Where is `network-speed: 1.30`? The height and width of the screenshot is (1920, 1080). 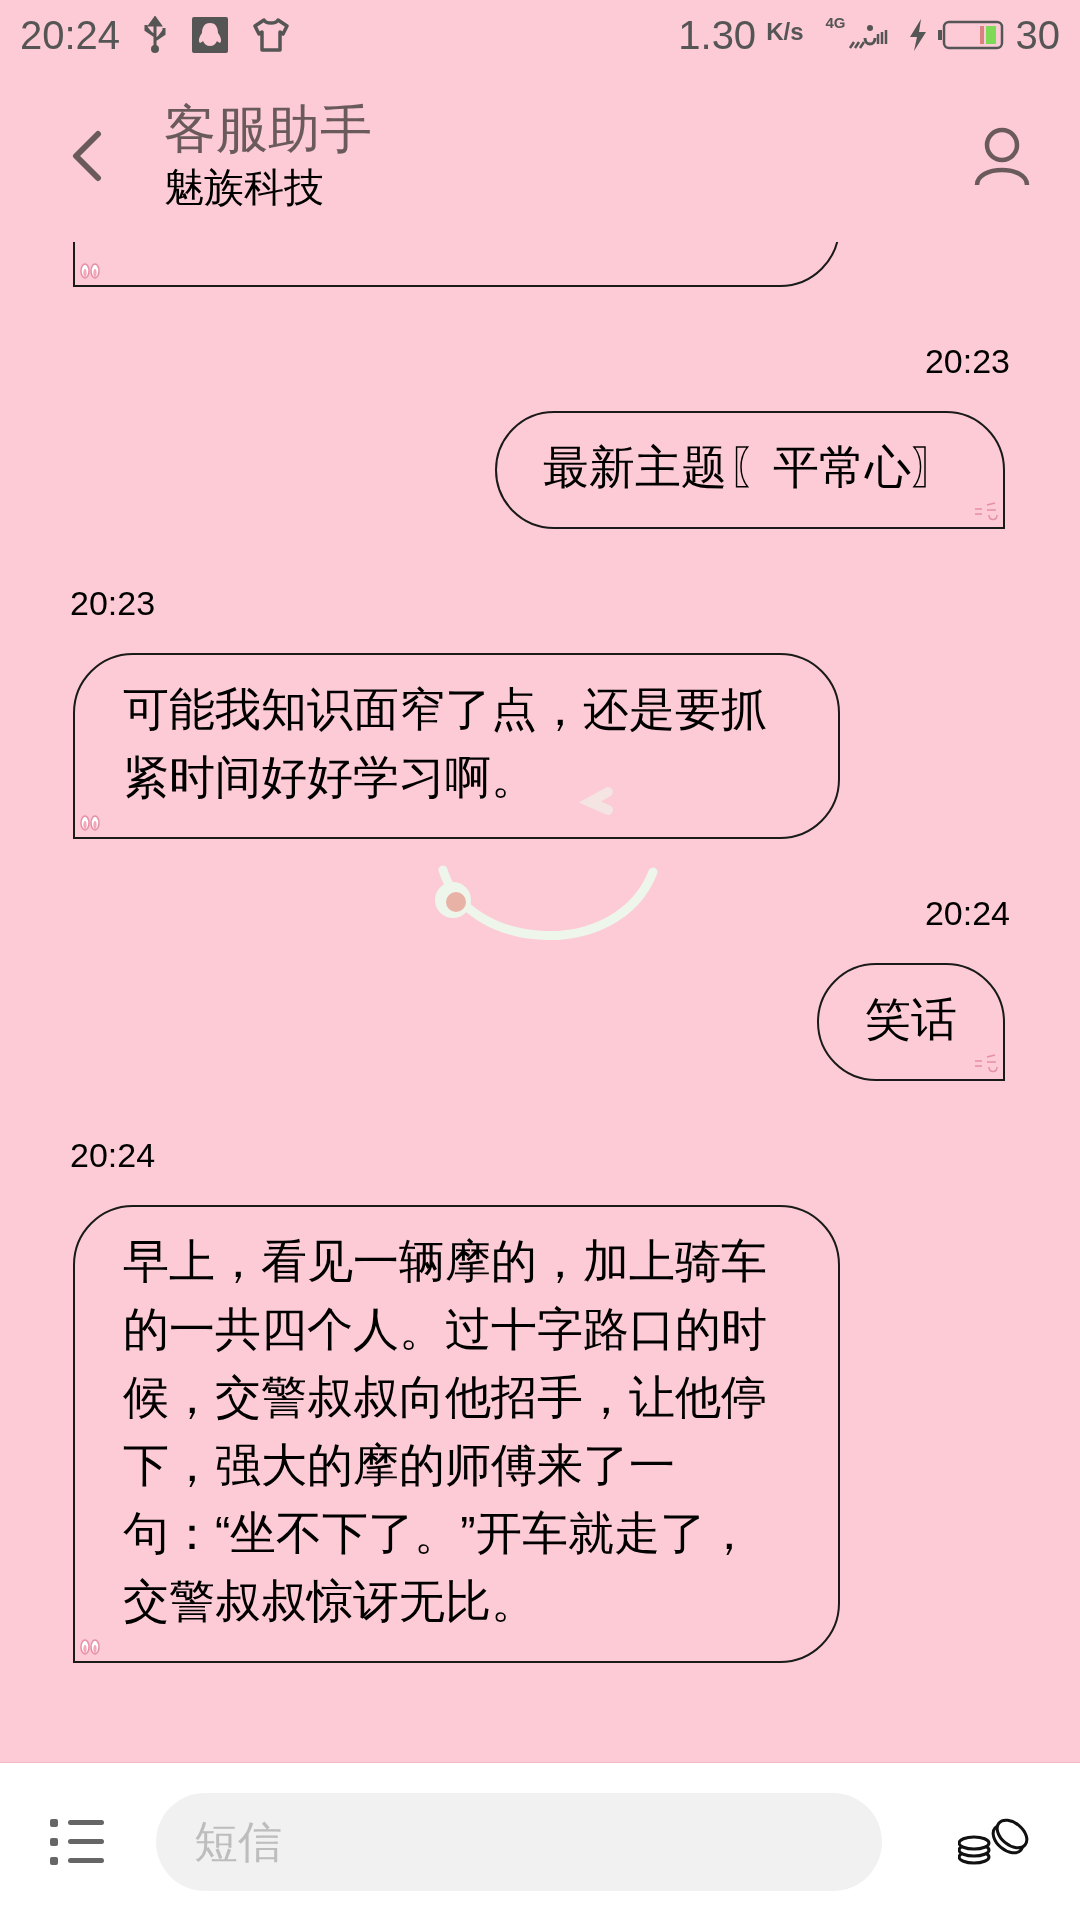 network-speed: 1.30 is located at coordinates (717, 35).